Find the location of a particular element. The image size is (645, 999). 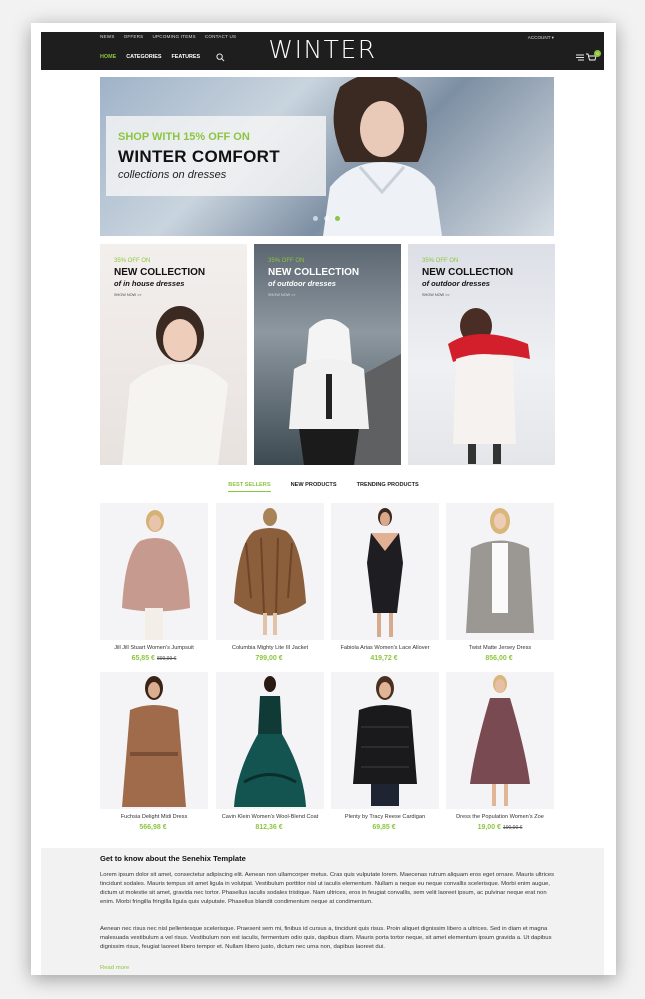

product-card: Plenty by Tracy Reese Cardigan 69,85 € is located at coordinates (385, 751).